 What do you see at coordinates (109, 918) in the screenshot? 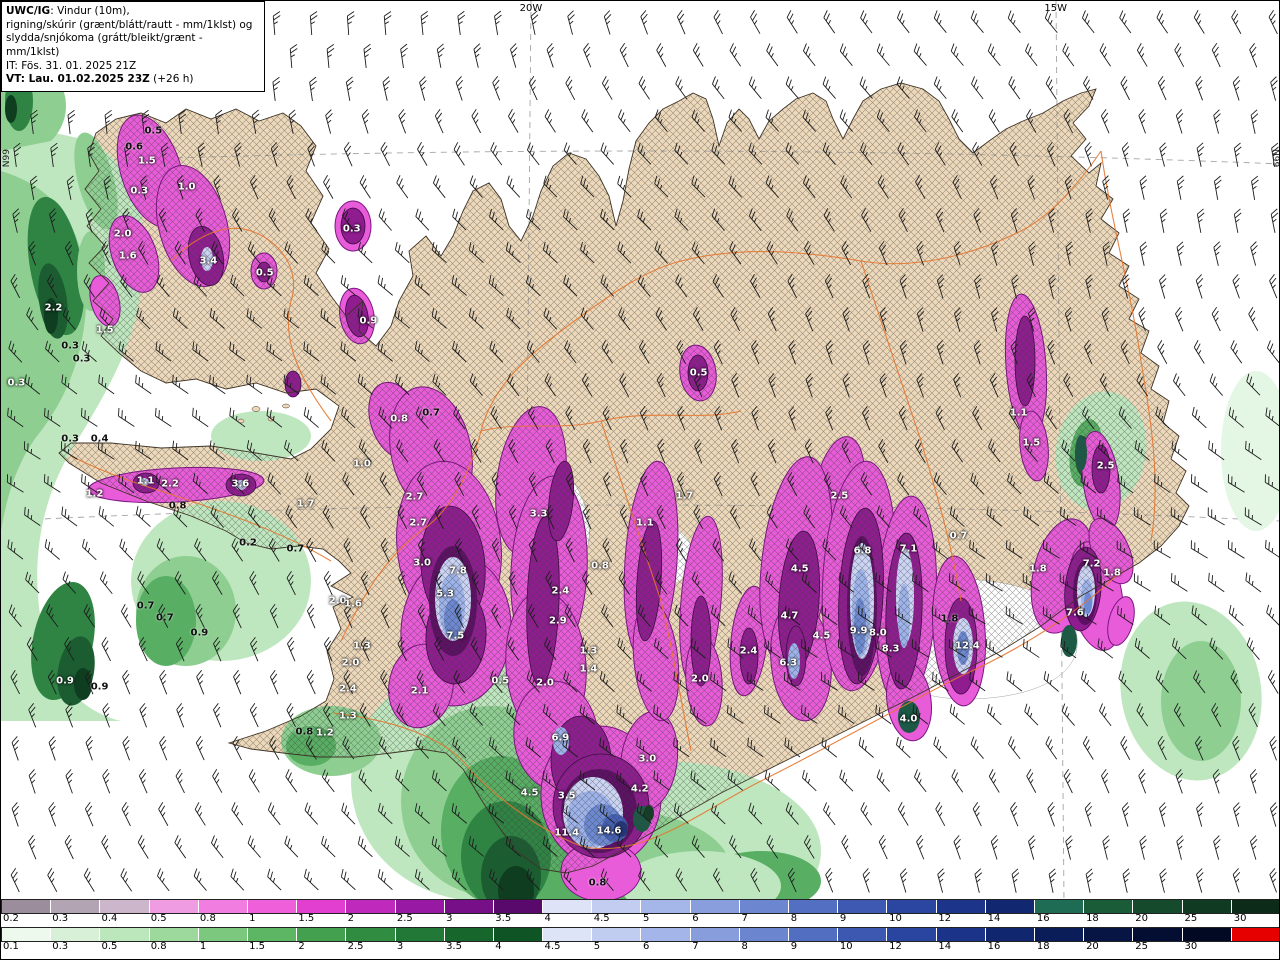
I see `colorbar-tick-label: 0.4` at bounding box center [109, 918].